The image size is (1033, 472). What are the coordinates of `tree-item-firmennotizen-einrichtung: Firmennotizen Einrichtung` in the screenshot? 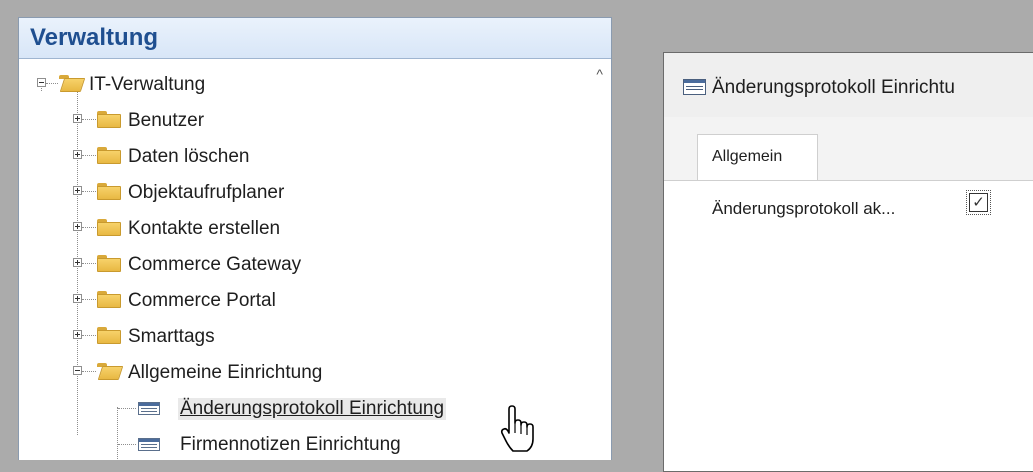 It's located at (289, 443).